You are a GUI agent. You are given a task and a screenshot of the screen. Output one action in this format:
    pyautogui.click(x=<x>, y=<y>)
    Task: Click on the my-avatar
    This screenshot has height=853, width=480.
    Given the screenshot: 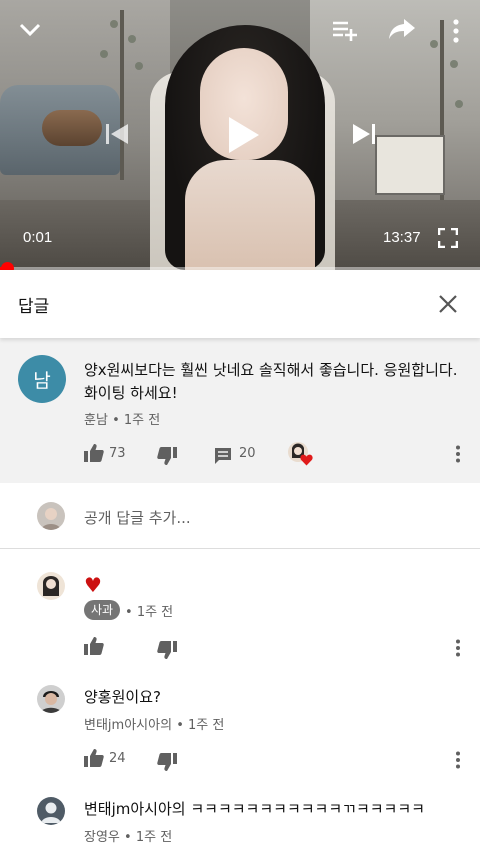 What is the action you would take?
    pyautogui.click(x=51, y=516)
    